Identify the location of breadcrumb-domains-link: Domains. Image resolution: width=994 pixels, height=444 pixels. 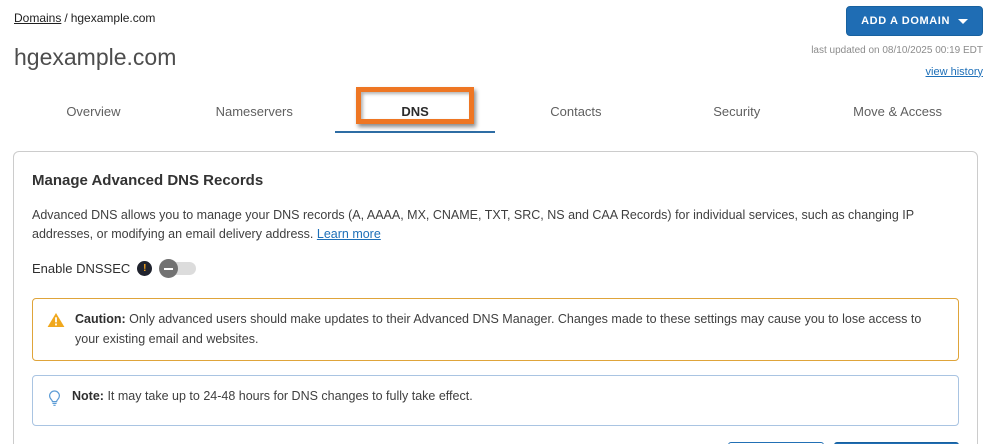
(37, 18).